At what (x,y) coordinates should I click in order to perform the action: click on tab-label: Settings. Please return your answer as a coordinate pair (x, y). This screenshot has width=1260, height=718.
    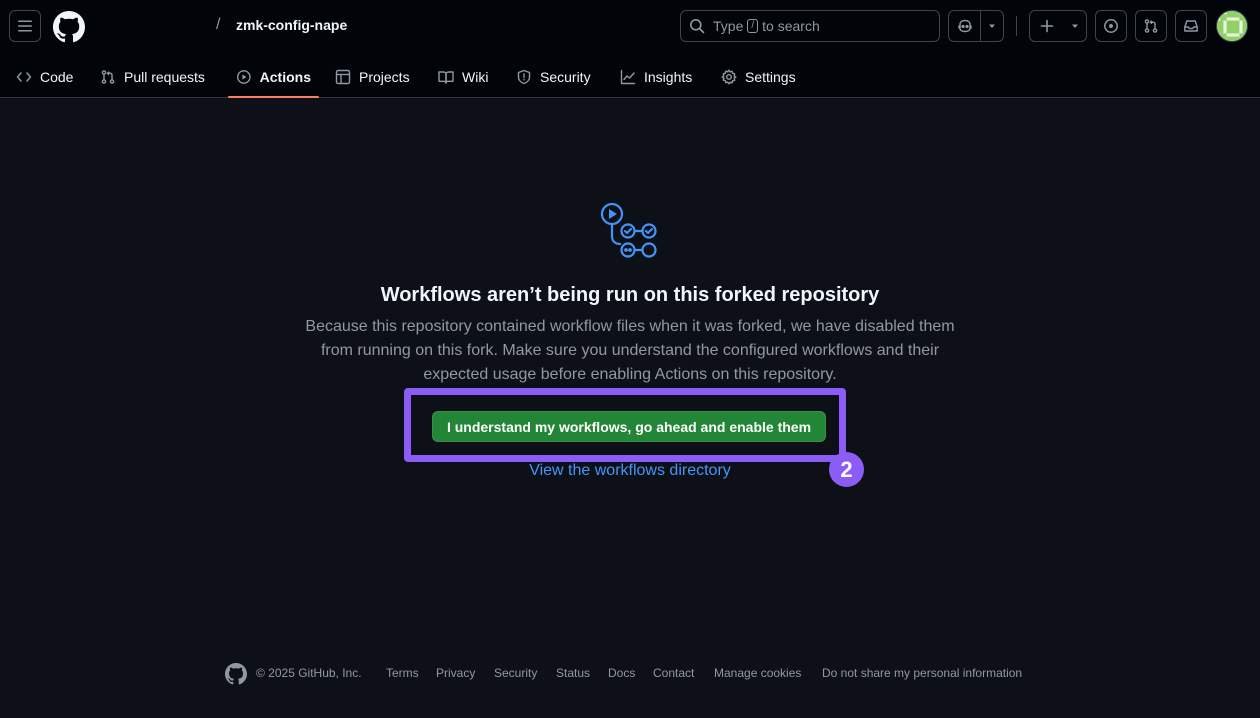
    Looking at the image, I should click on (770, 77).